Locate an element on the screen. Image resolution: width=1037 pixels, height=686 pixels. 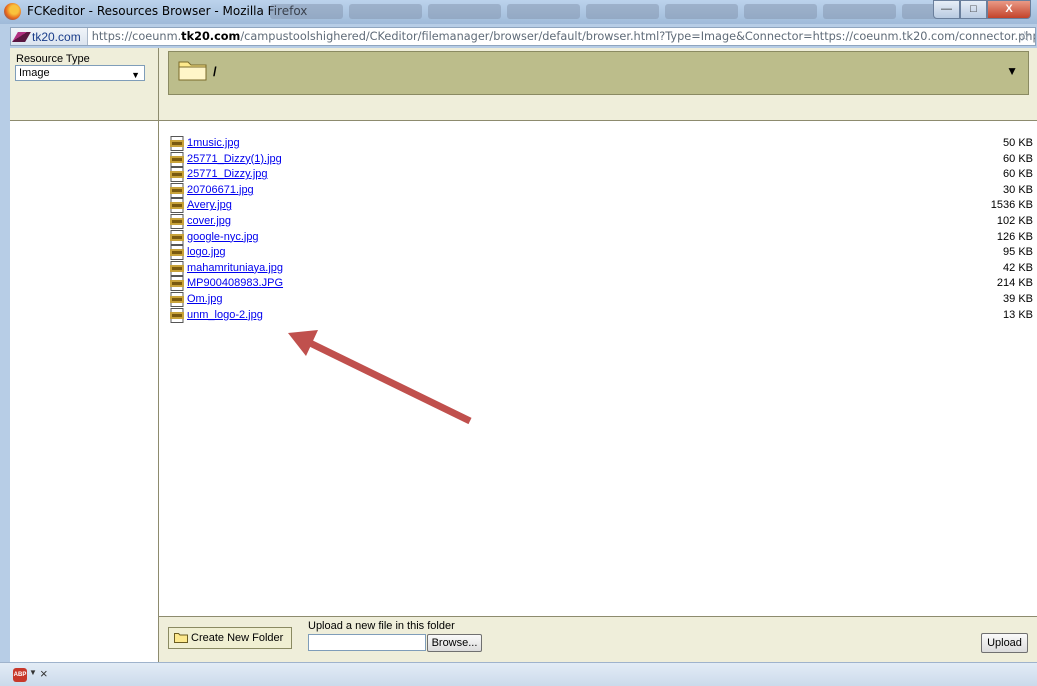
chevron-down-icon: ▼ is located at coordinates (135, 75).